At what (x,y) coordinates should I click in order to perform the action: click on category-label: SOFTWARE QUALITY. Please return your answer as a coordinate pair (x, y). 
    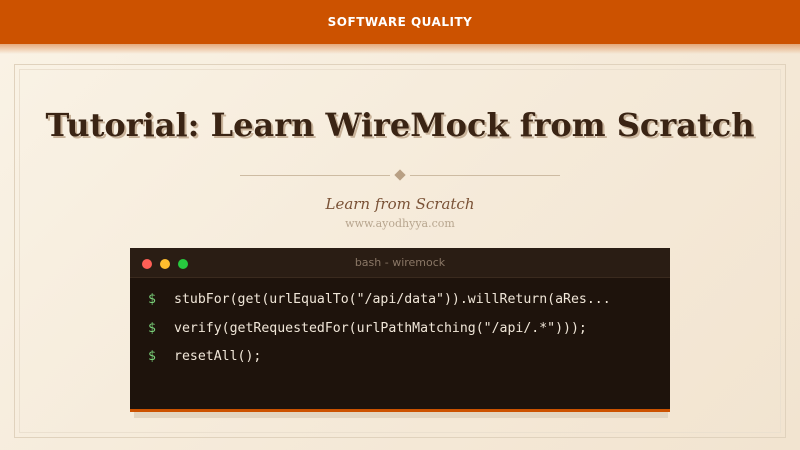
    Looking at the image, I should click on (400, 22).